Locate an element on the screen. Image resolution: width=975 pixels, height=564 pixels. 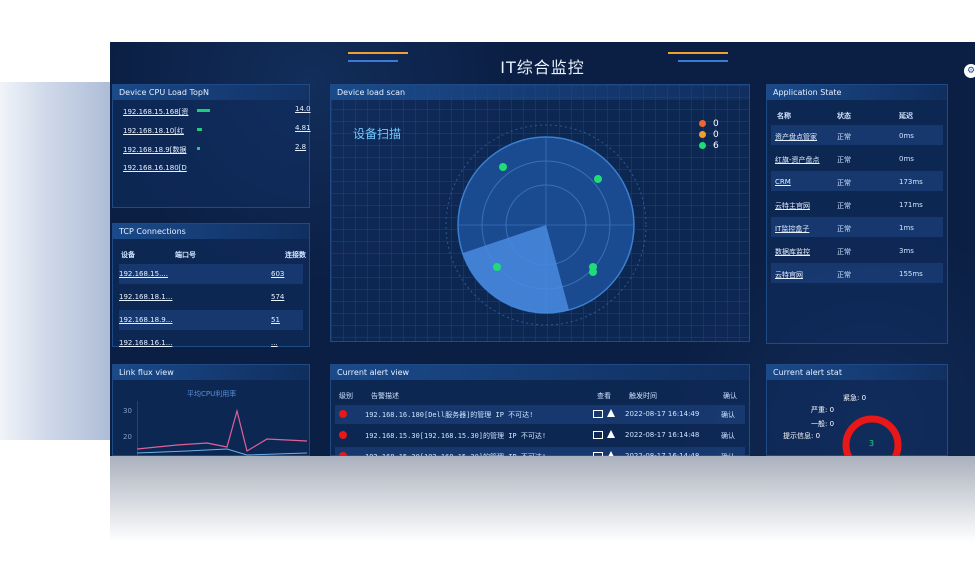
tcp-count-link: 574 is located at coordinates (277, 297).